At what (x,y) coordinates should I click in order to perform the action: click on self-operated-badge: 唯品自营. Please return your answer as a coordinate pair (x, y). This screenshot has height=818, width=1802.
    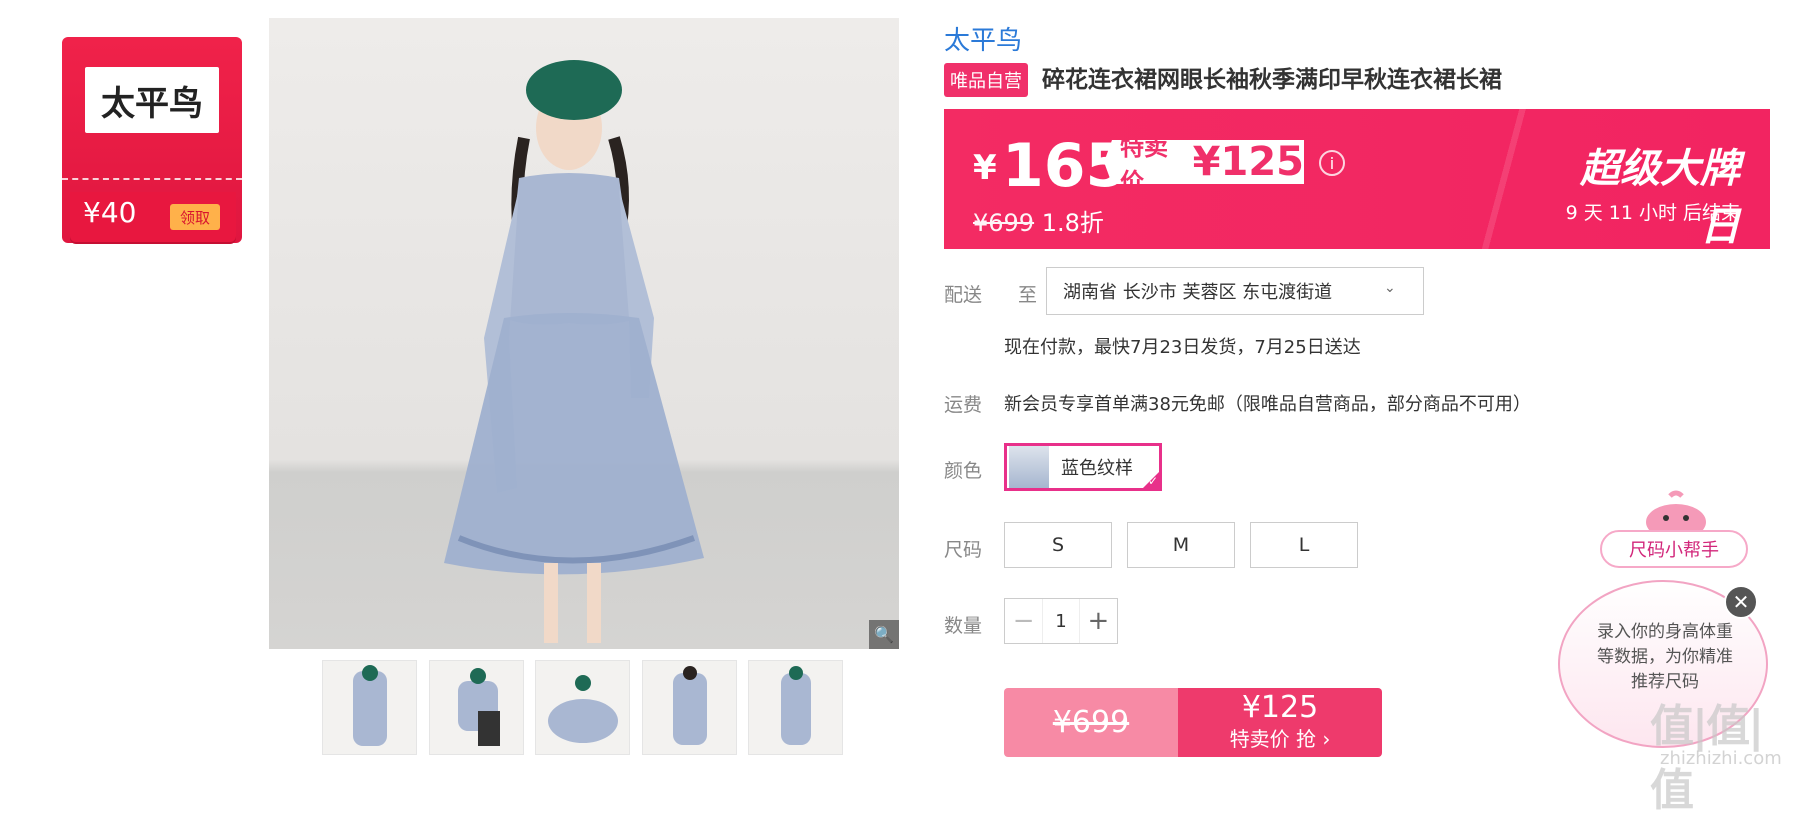
    Looking at the image, I should click on (986, 80).